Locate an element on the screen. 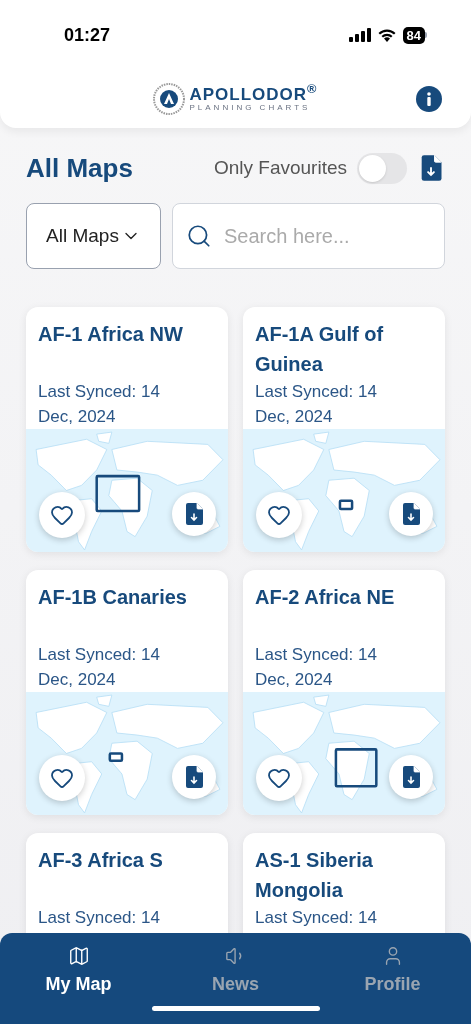  nav-tab: My Map is located at coordinates (78, 971).